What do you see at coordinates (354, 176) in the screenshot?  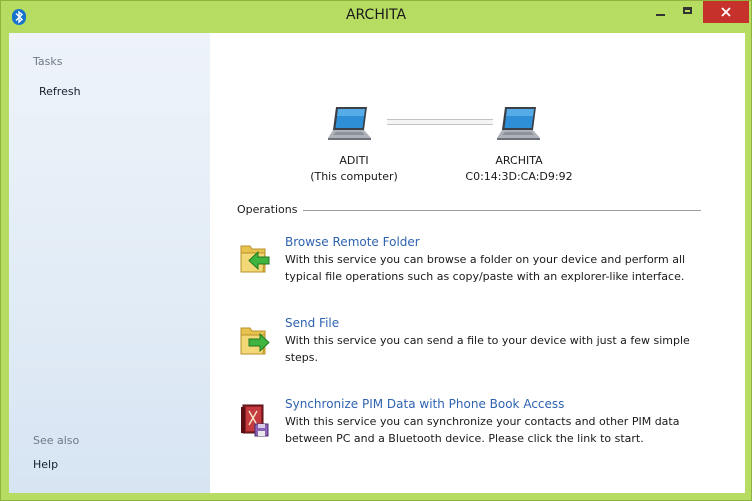 I see `local-device-detail: (This computer)` at bounding box center [354, 176].